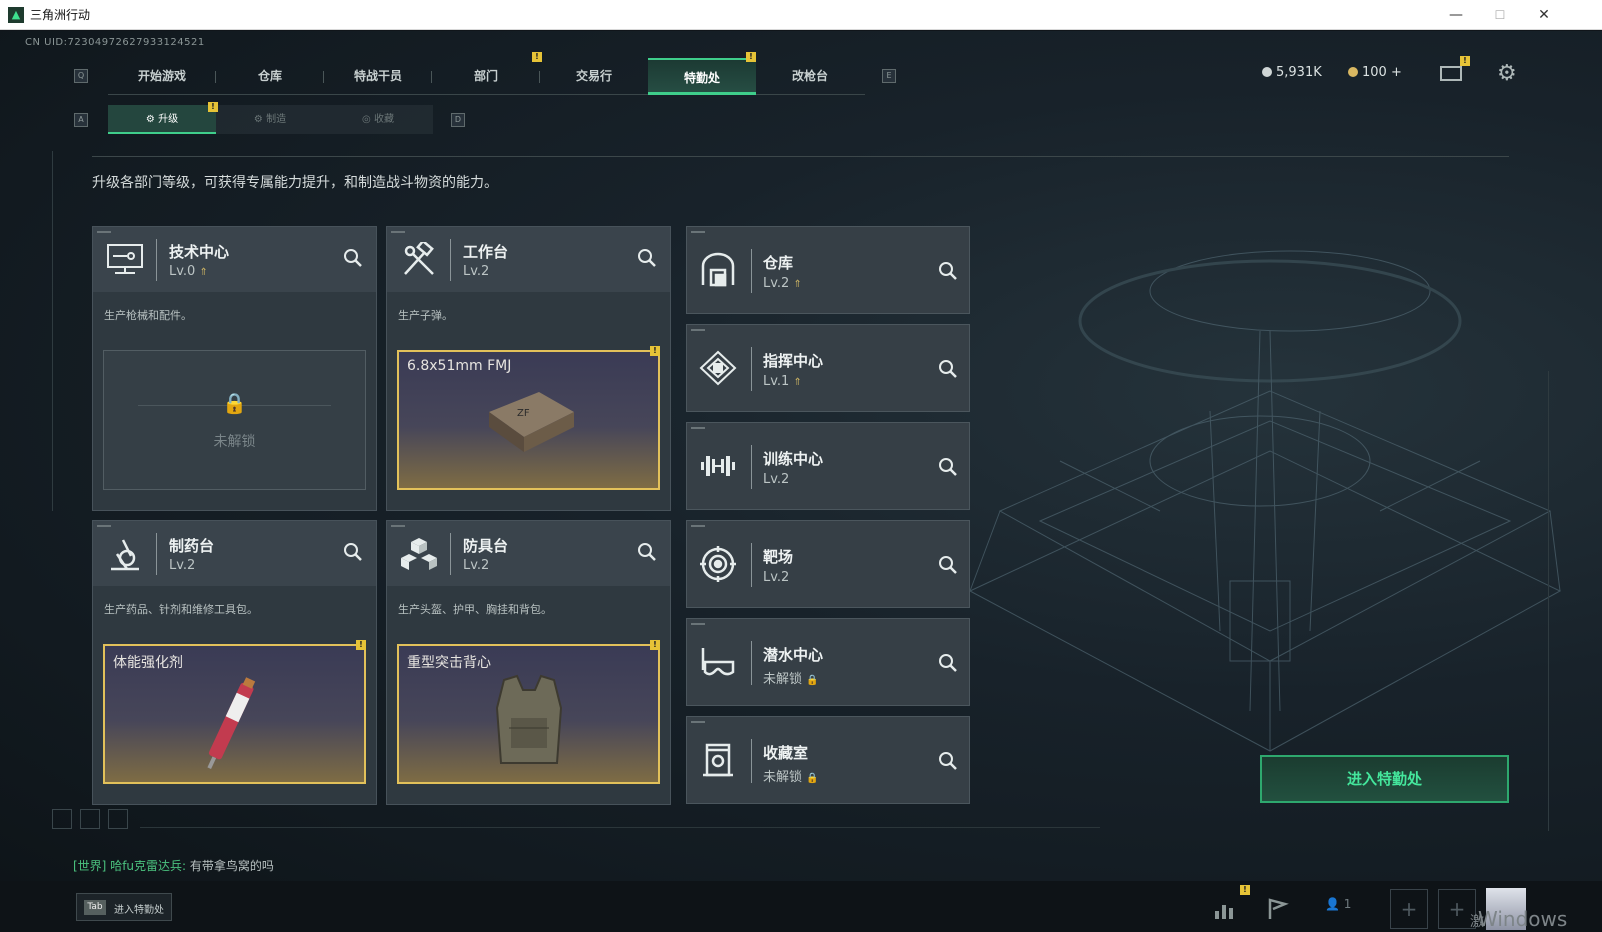  Describe the element at coordinates (1409, 909) in the screenshot. I see `add-teammate-button: +` at that location.